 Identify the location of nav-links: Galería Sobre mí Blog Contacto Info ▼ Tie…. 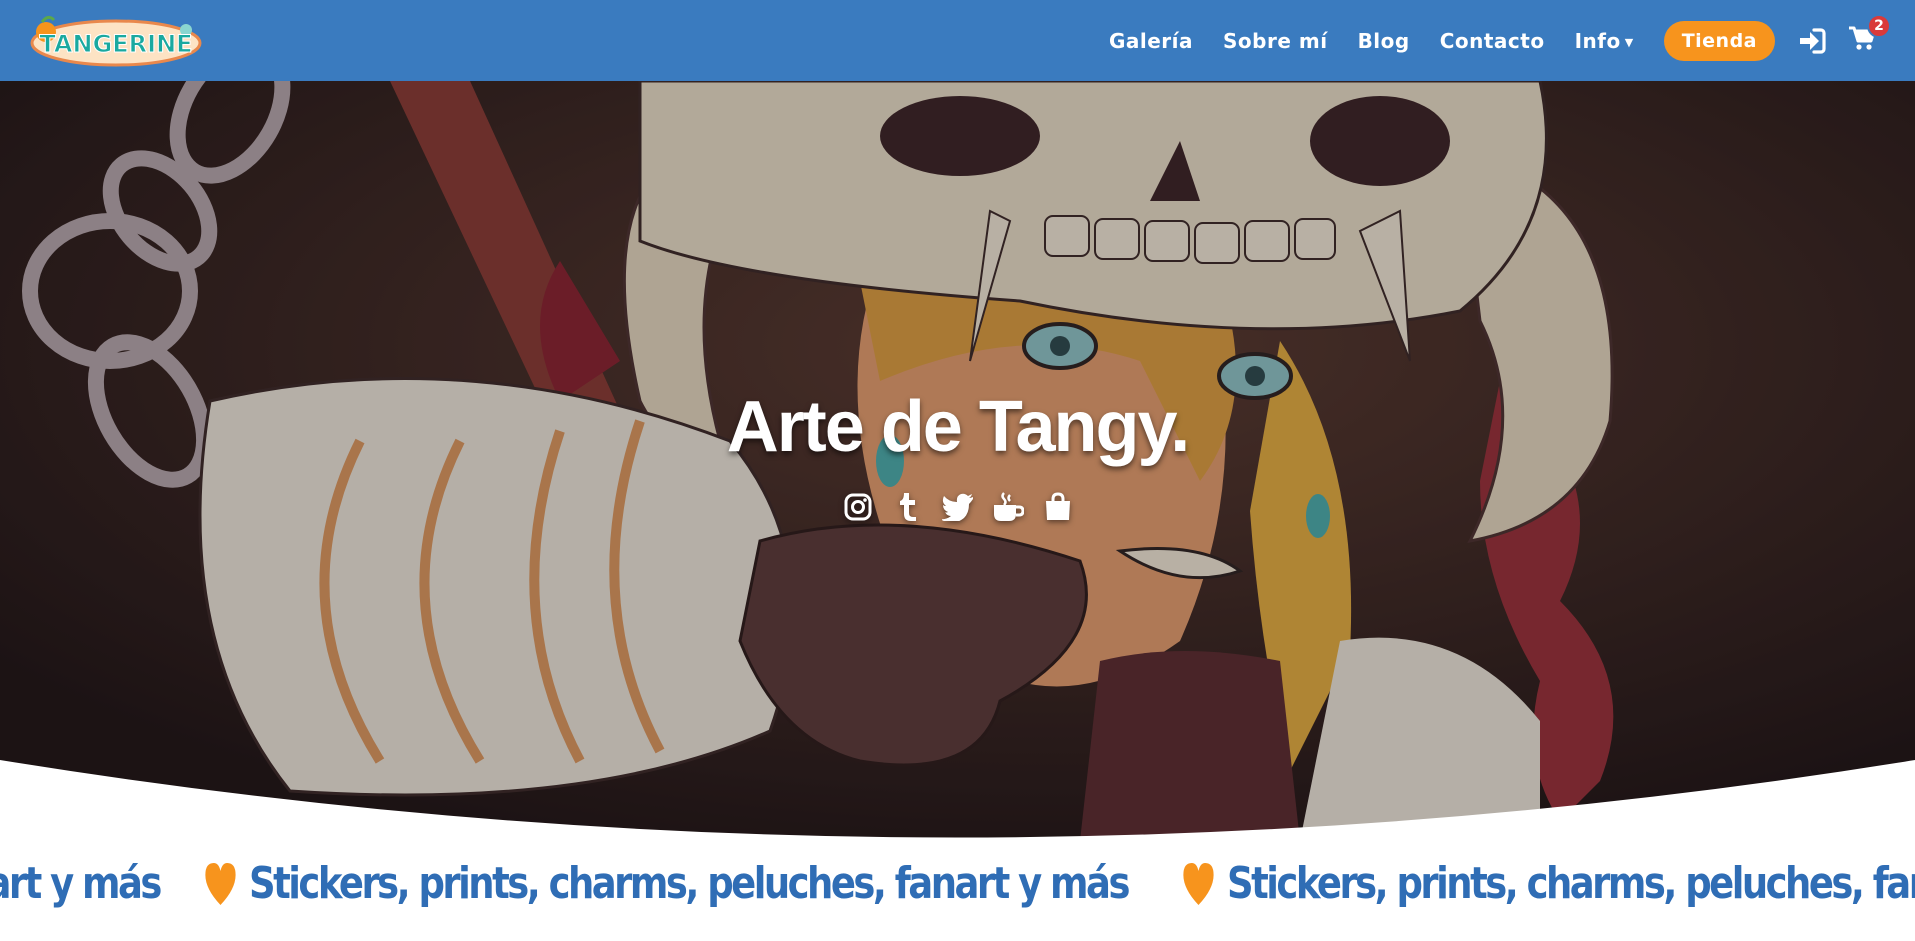
(1512, 40).